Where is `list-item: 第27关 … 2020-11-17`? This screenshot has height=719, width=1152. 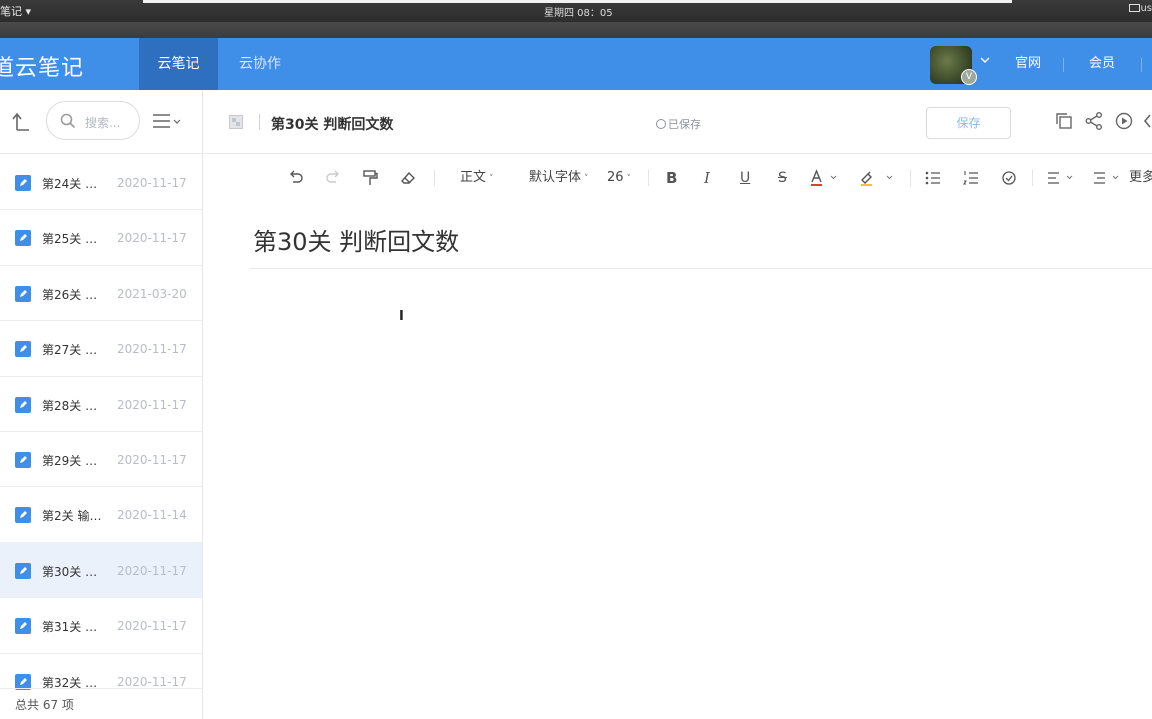
list-item: 第27关 … 2020-11-17 is located at coordinates (101, 349).